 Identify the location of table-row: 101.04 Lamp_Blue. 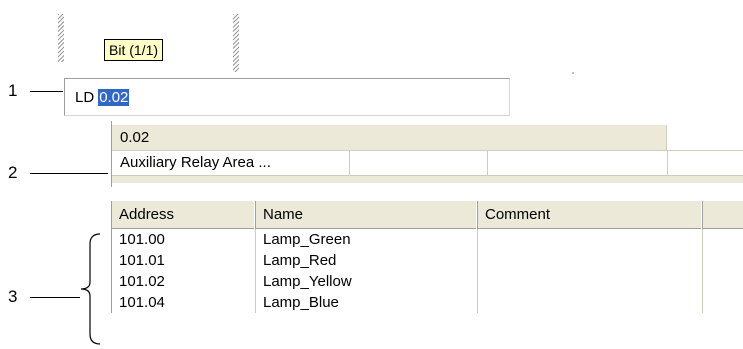
(427, 302).